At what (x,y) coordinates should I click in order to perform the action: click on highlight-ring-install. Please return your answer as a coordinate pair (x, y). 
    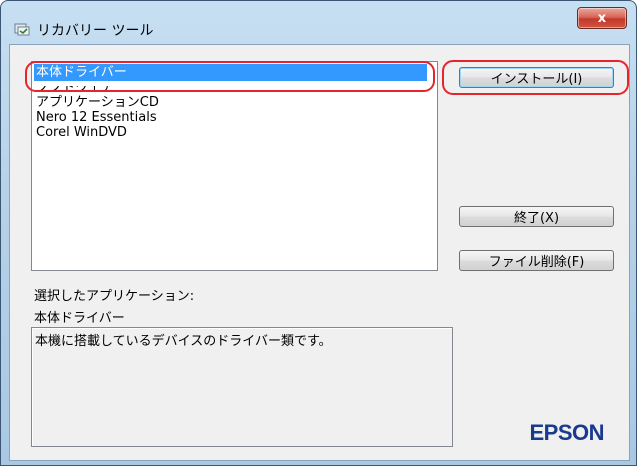
    Looking at the image, I should click on (535, 77).